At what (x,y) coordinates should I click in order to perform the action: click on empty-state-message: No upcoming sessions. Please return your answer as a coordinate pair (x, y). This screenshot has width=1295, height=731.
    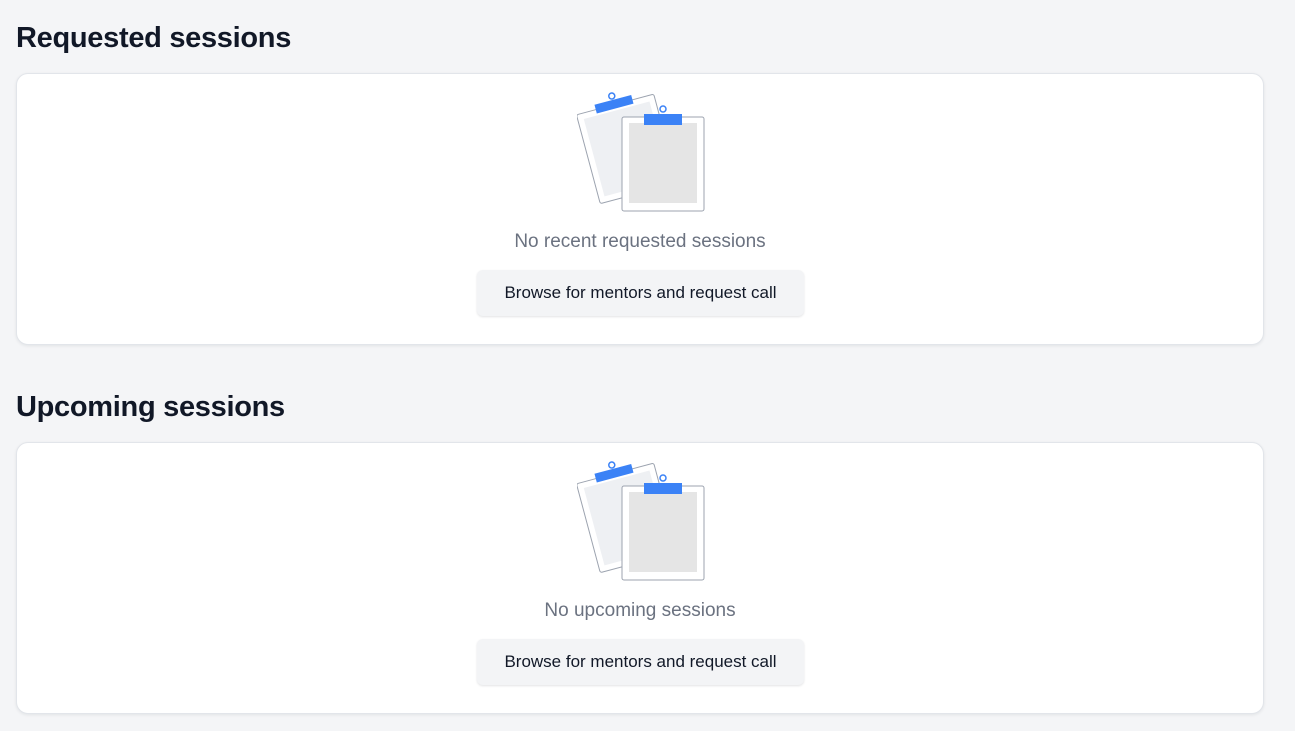
    Looking at the image, I should click on (640, 610).